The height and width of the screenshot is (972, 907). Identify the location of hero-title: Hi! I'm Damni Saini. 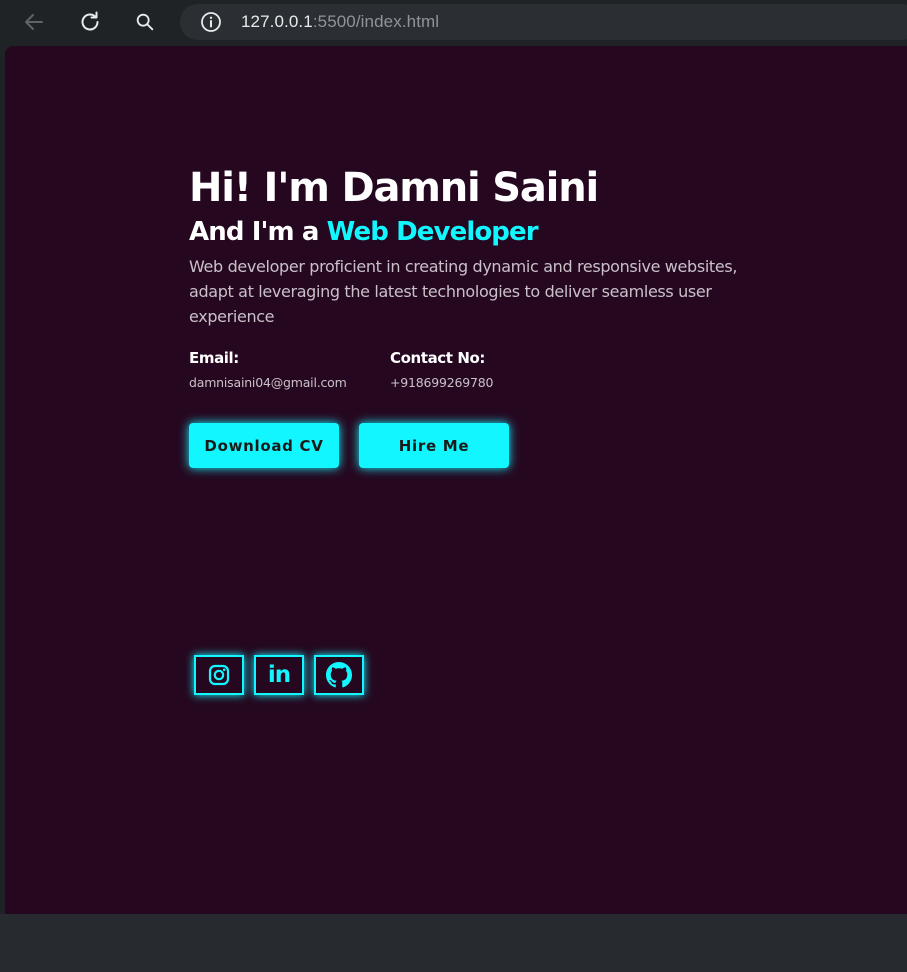
(394, 188).